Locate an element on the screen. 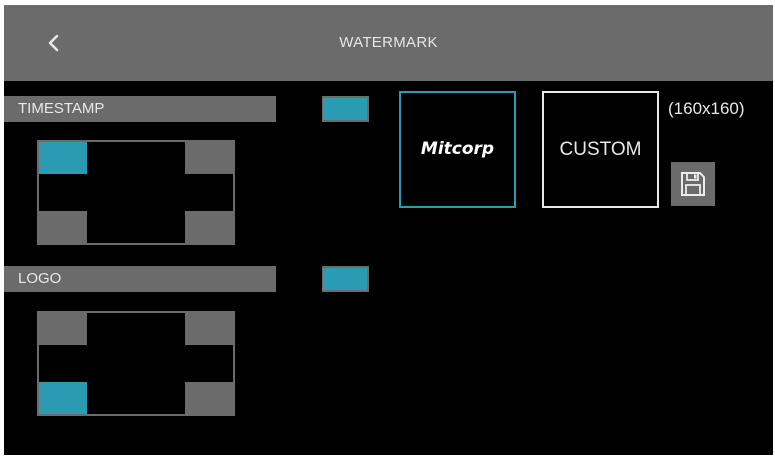  logo-position-grid is located at coordinates (136, 363).